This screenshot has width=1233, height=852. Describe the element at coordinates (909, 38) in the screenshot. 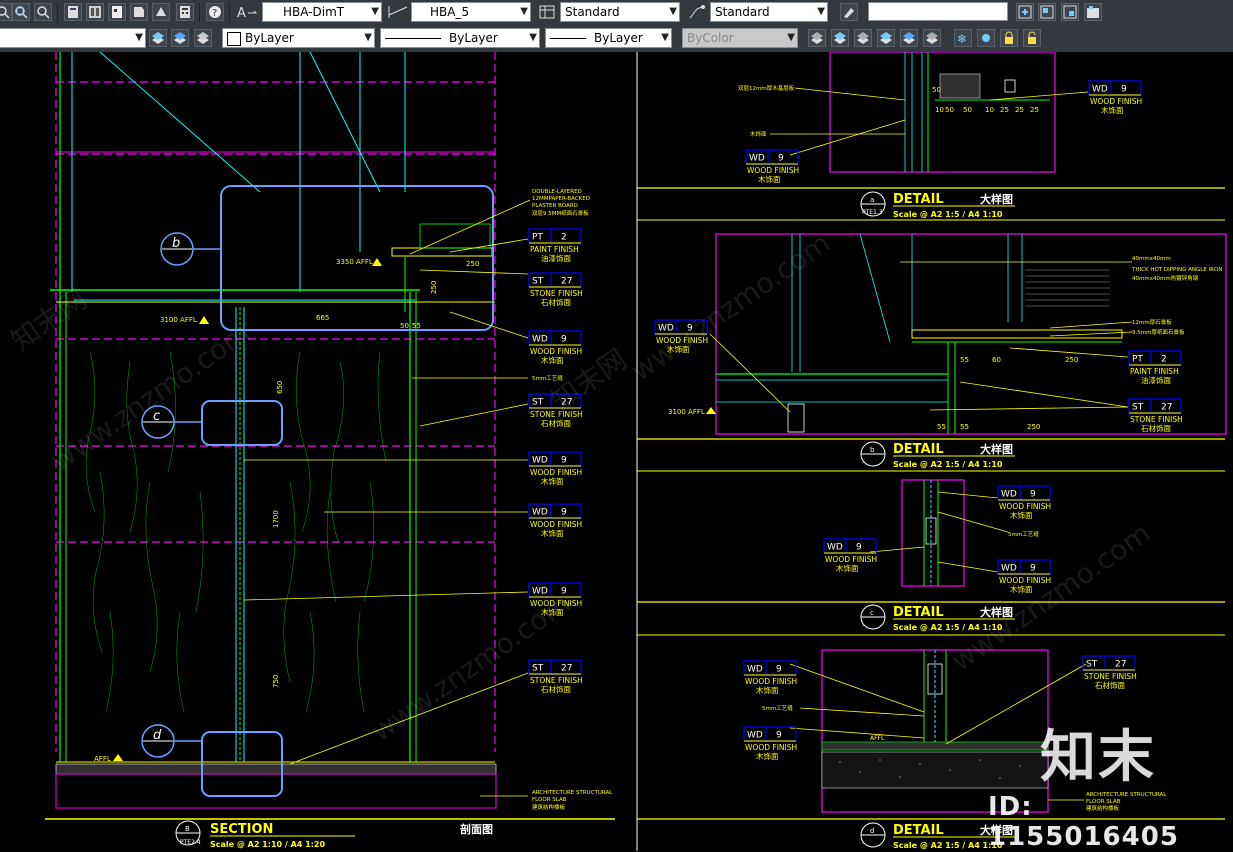

I see `layer-tool-5-icon` at that location.